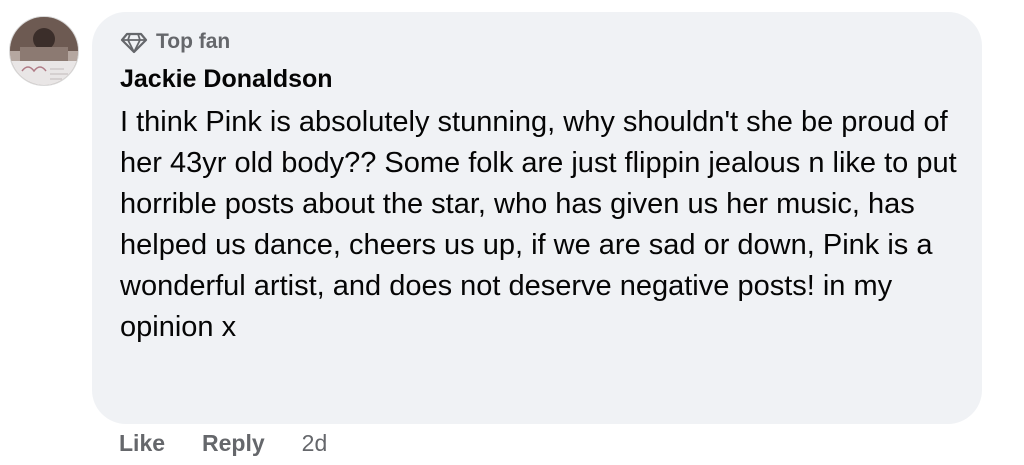 Image resolution: width=1024 pixels, height=465 pixels. I want to click on reply-button: Reply, so click(233, 443).